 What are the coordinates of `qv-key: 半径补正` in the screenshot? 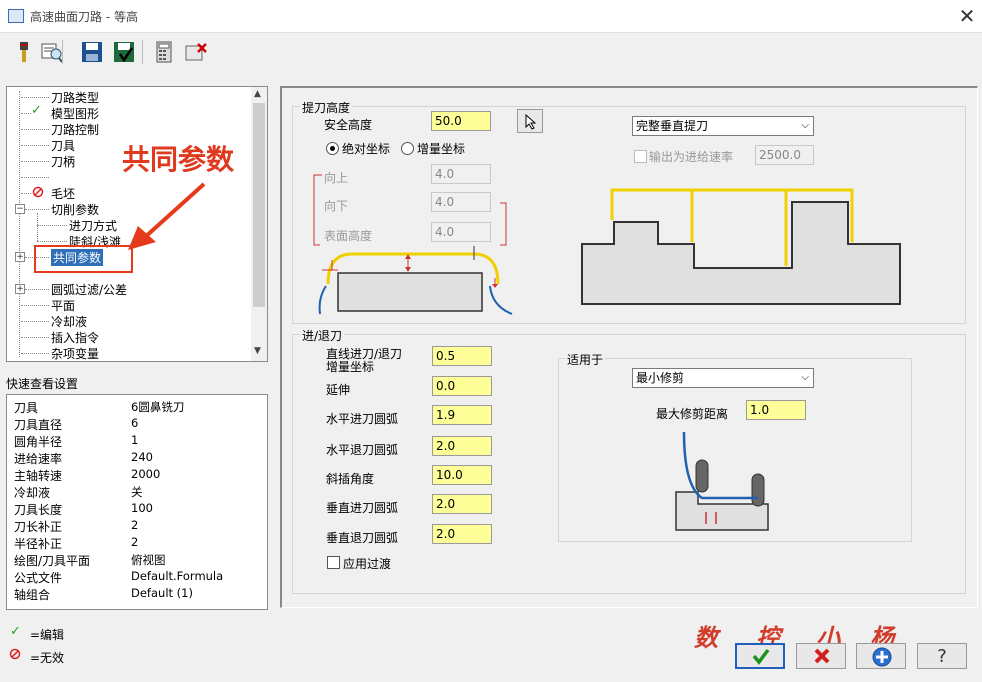 It's located at (38, 544).